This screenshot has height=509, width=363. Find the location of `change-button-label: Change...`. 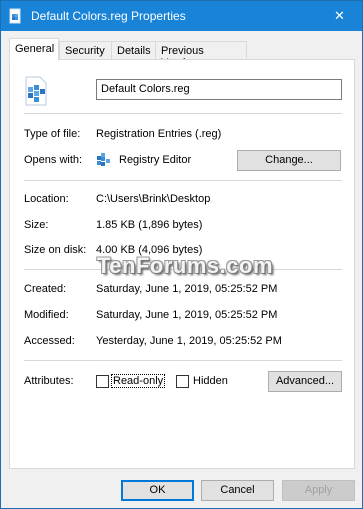

change-button-label: Change... is located at coordinates (289, 160).